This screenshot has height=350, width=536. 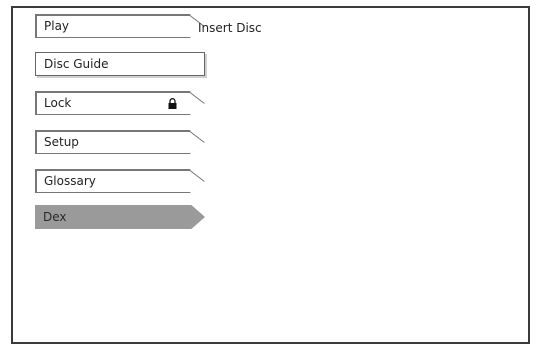 What do you see at coordinates (120, 142) in the screenshot?
I see `menu-item-setup: Setup` at bounding box center [120, 142].